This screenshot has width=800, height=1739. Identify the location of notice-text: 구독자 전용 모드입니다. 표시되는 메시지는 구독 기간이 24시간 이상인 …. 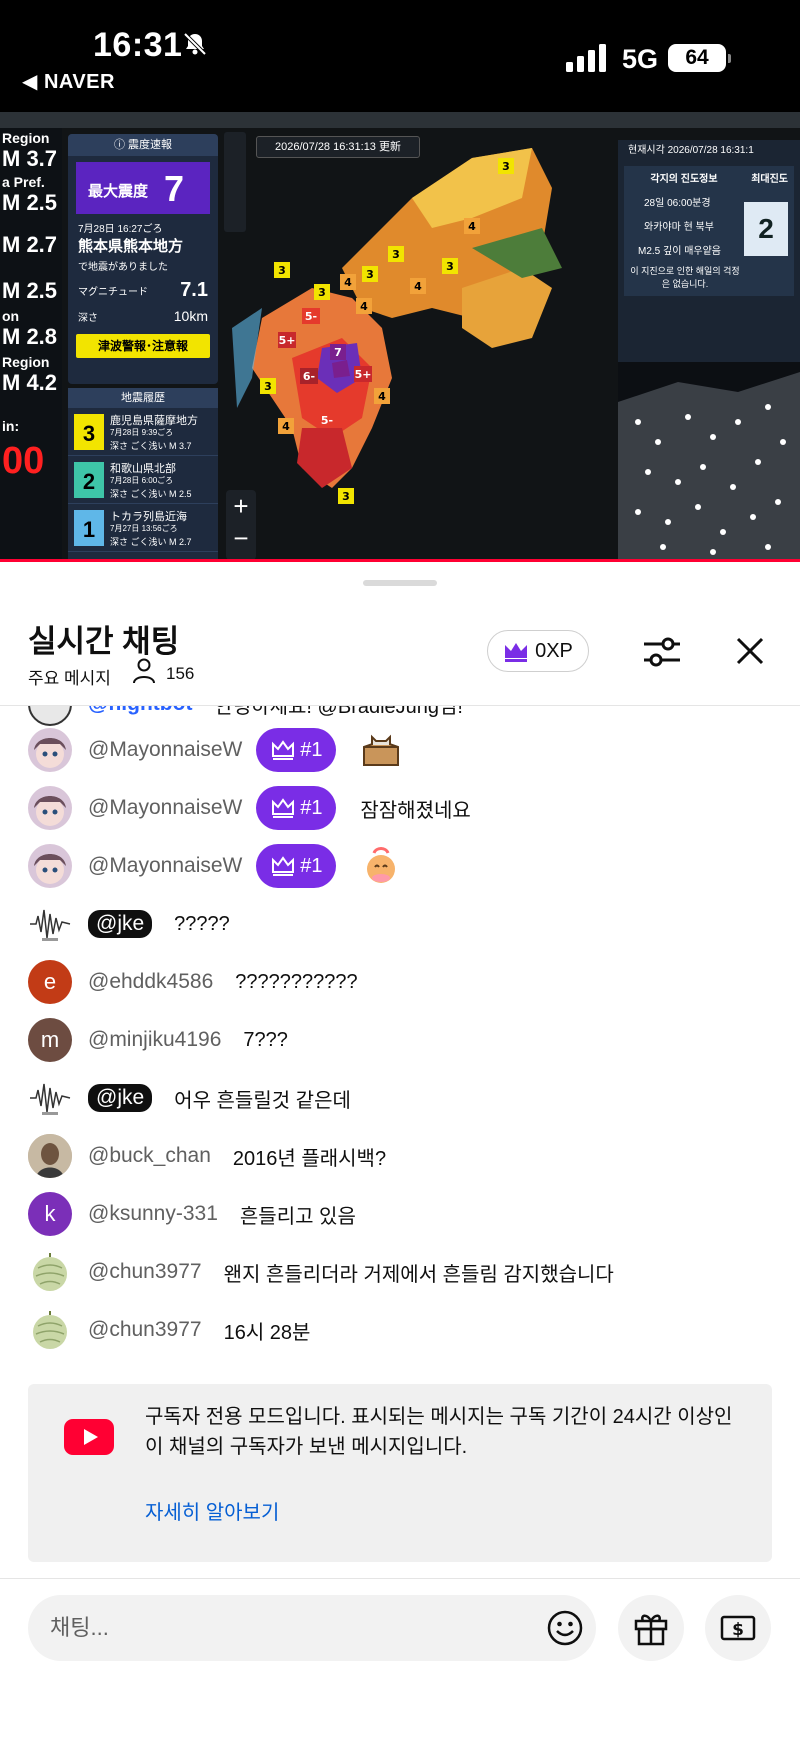
(439, 1432).